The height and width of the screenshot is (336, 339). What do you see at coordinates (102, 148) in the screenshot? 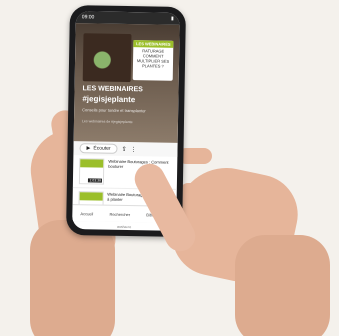
I see `play-label: Écouter` at bounding box center [102, 148].